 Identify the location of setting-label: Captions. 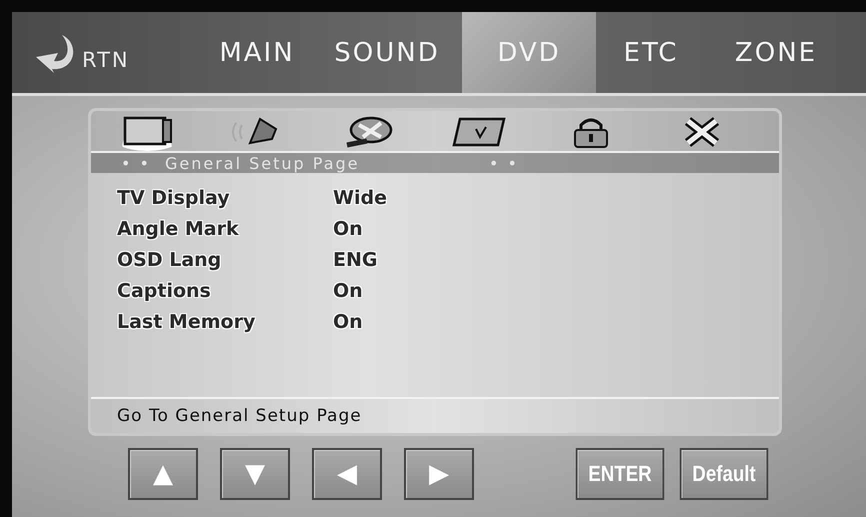
(225, 291).